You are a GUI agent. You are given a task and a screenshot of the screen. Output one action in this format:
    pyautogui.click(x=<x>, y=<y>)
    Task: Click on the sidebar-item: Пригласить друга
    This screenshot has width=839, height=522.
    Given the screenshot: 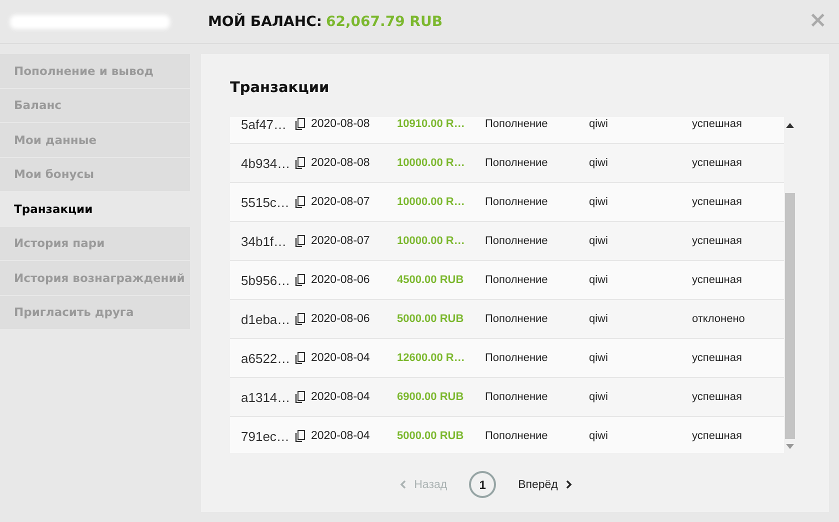 What is the action you would take?
    pyautogui.click(x=95, y=312)
    